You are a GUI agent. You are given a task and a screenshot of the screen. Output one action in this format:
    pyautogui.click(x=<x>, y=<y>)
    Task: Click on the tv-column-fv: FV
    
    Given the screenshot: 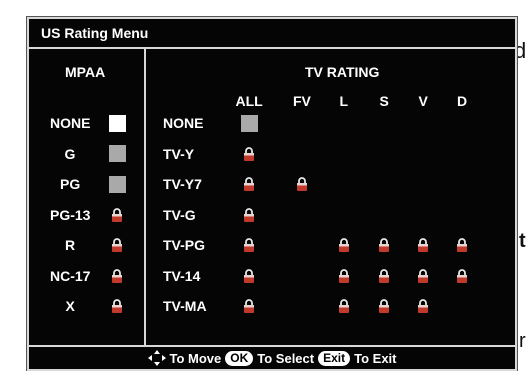 What is the action you would take?
    pyautogui.click(x=302, y=101)
    